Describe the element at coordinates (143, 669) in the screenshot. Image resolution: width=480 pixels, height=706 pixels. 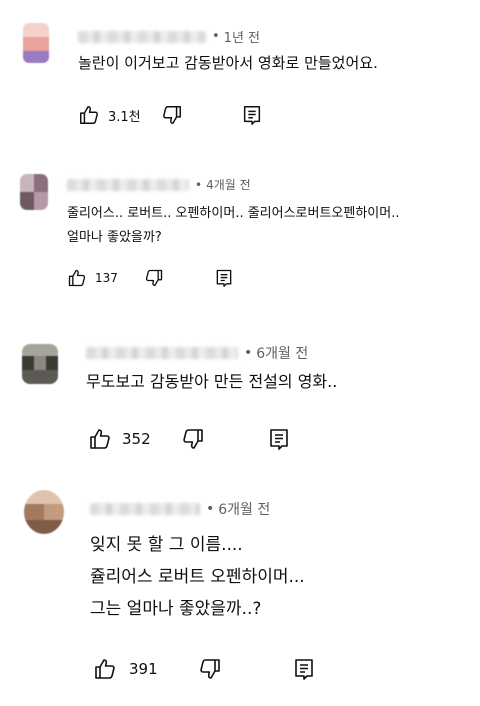
I see `like-count: 391` at that location.